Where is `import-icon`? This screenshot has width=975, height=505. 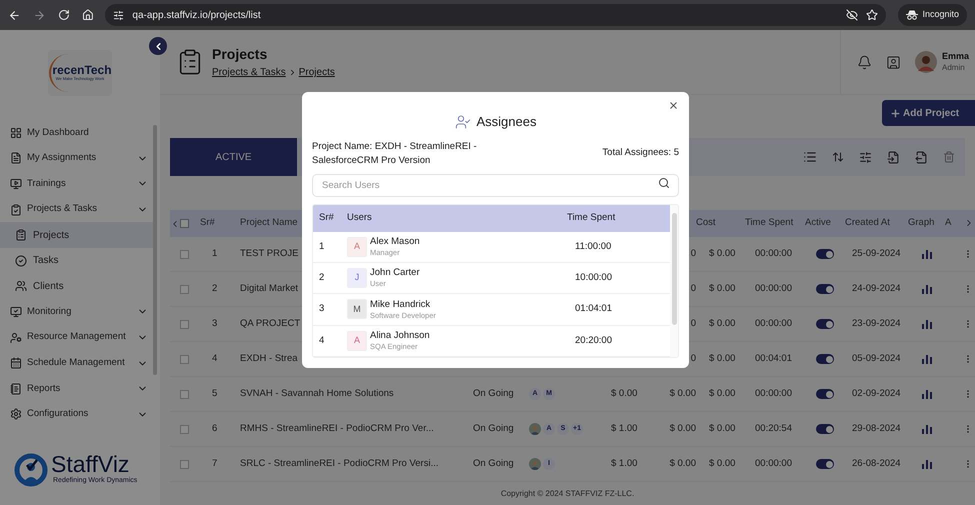
import-icon is located at coordinates (893, 157).